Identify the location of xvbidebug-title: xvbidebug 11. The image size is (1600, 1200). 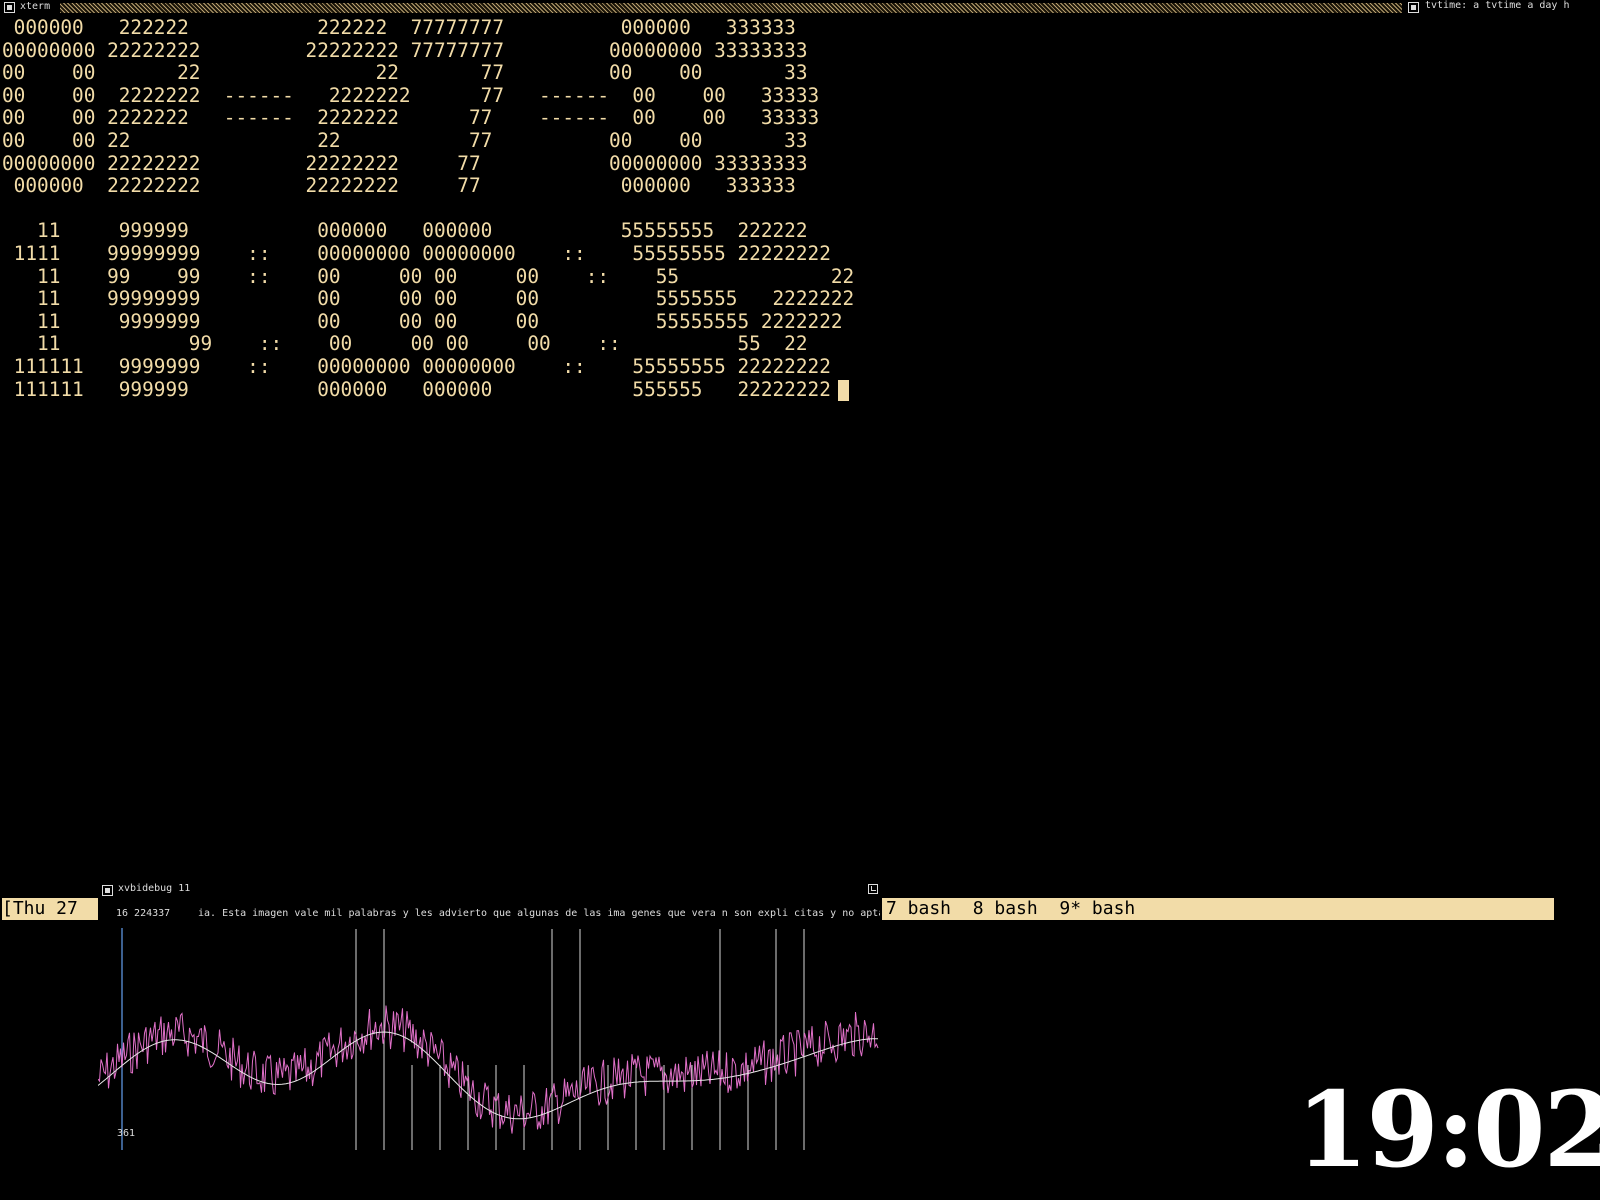
(154, 888).